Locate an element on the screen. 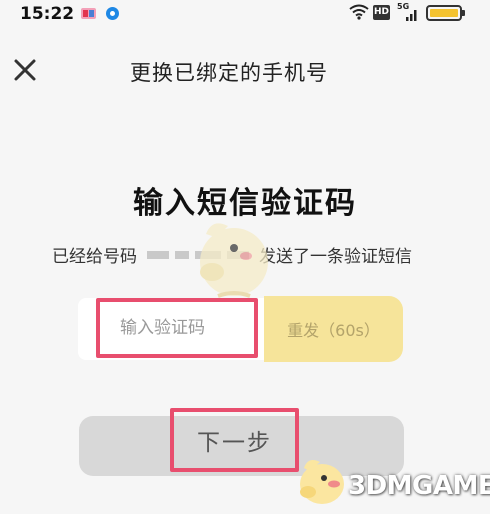  next-step-highlight: 下一步 is located at coordinates (234, 440).